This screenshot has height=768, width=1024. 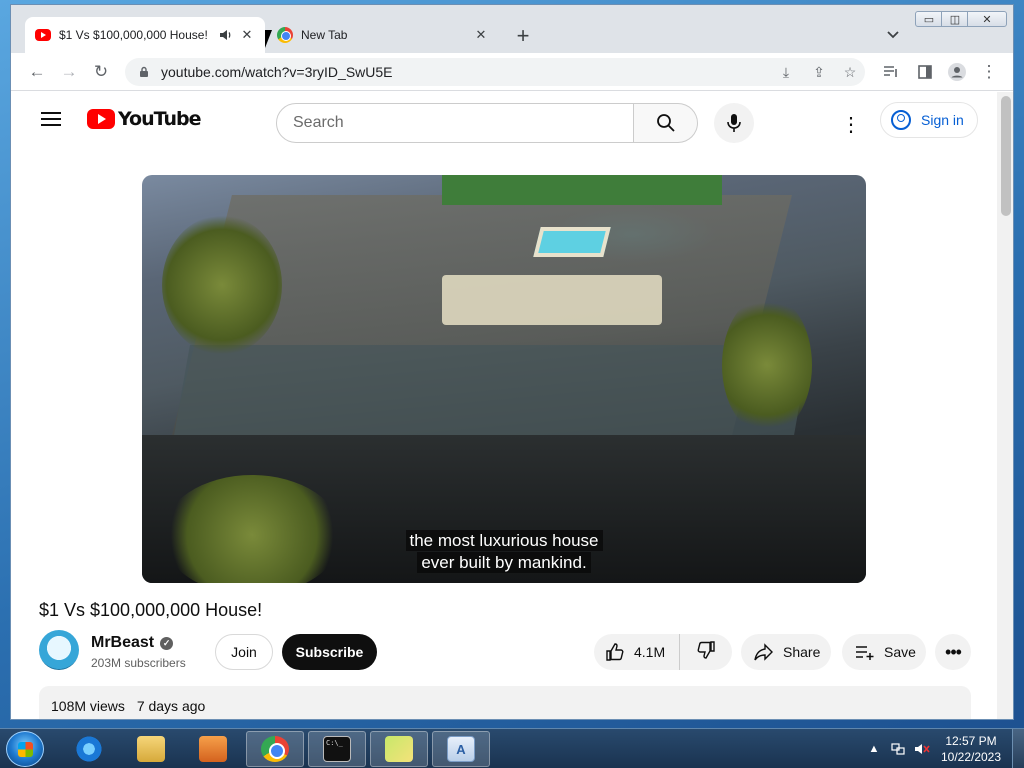 I want to click on search-input: Search, so click(x=455, y=123).